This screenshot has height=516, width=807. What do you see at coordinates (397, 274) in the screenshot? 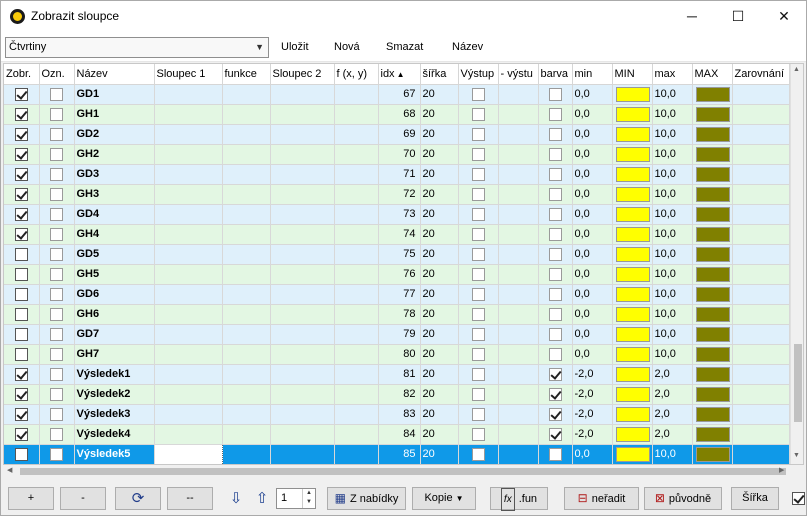
I see `table-row: GH5 76 20 0,0 10,0` at bounding box center [397, 274].